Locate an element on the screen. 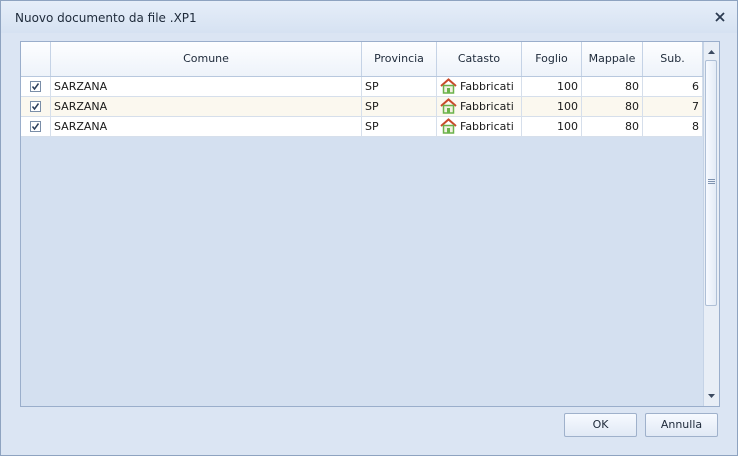 The width and height of the screenshot is (738, 456). header-mappale: Mappale is located at coordinates (612, 59).